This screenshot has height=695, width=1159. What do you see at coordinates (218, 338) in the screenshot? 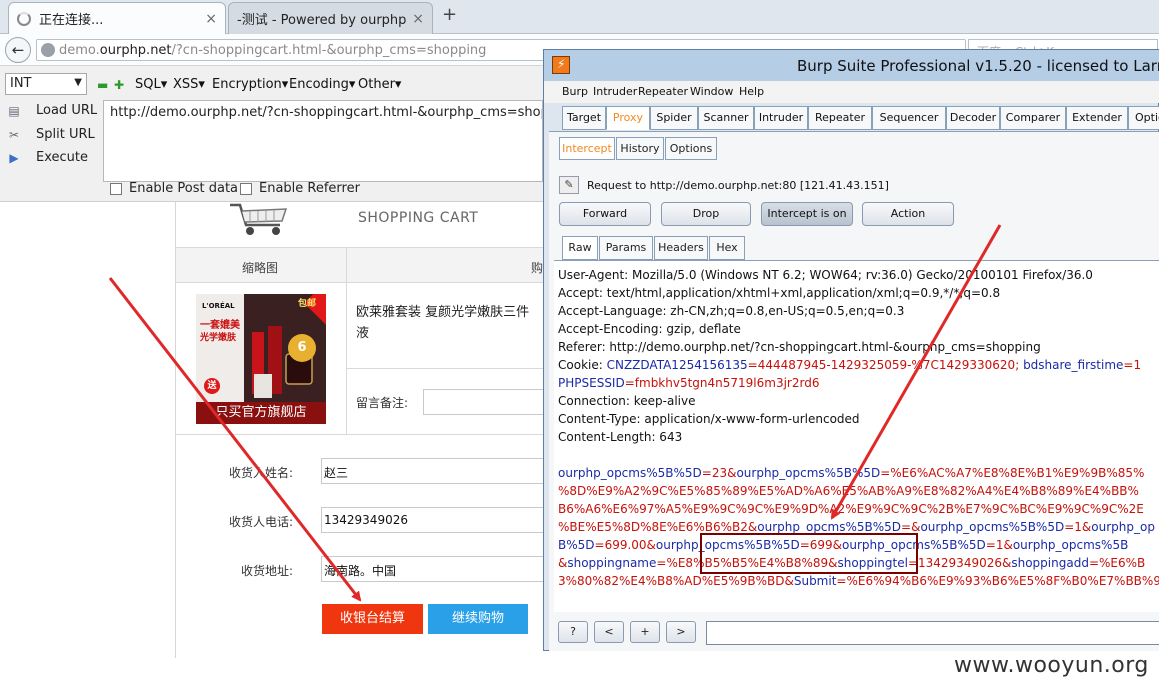
I see `product-tagline: 光学嫩肤` at bounding box center [218, 338].